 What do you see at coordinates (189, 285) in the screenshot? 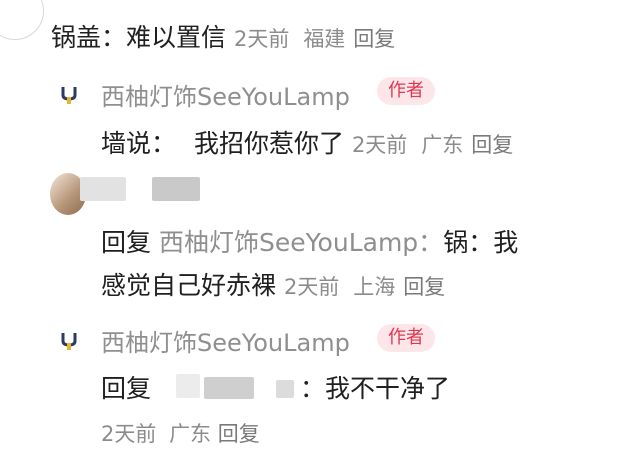
I see `reply-text: 感觉自己好赤裸` at bounding box center [189, 285].